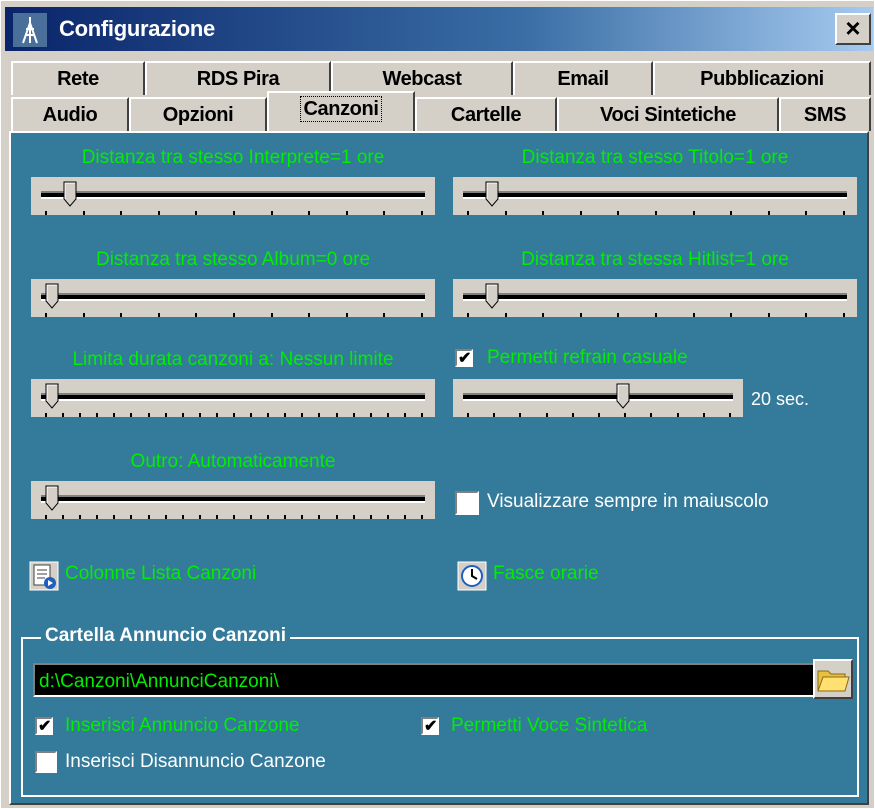  I want to click on durata-slider, so click(233, 398).